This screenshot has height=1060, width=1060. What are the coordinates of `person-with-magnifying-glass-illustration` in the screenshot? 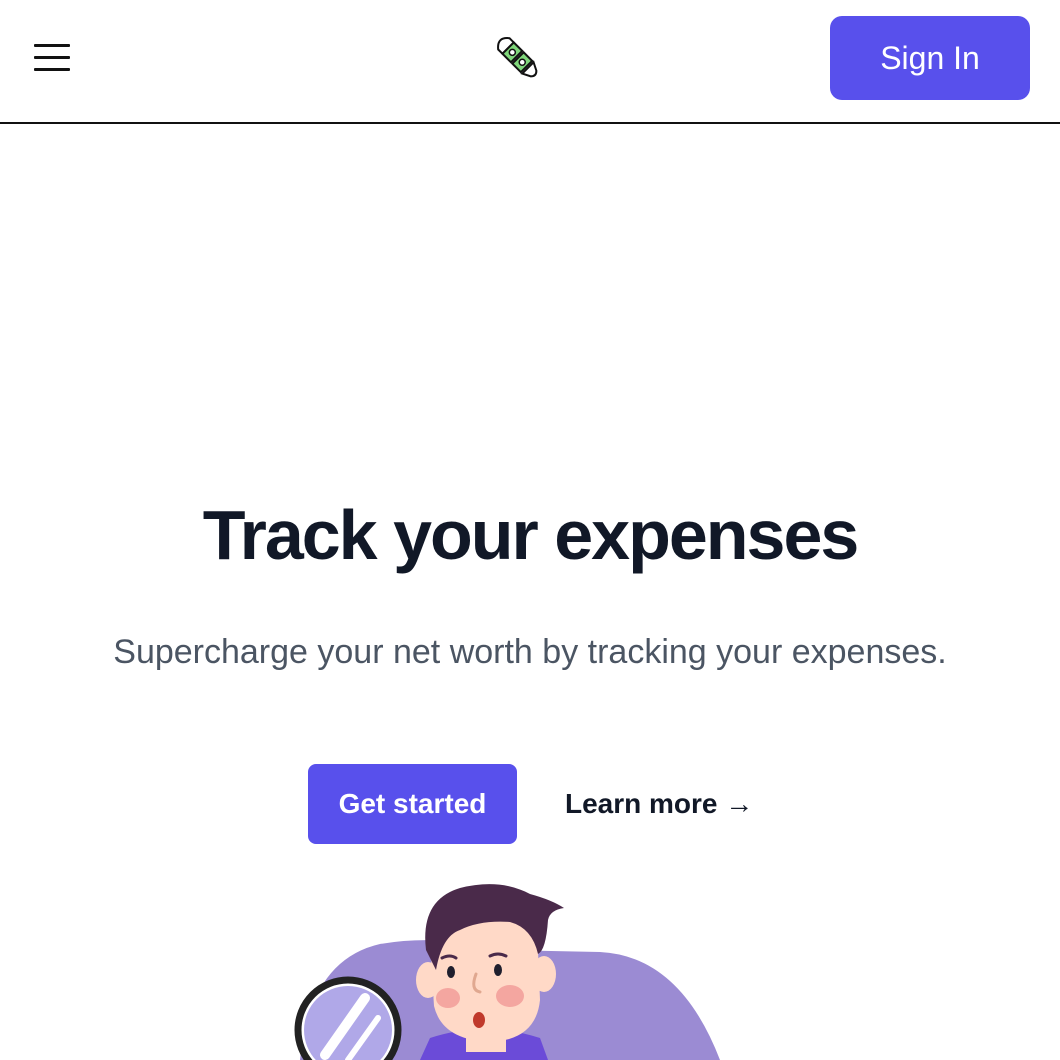 It's located at (507, 972).